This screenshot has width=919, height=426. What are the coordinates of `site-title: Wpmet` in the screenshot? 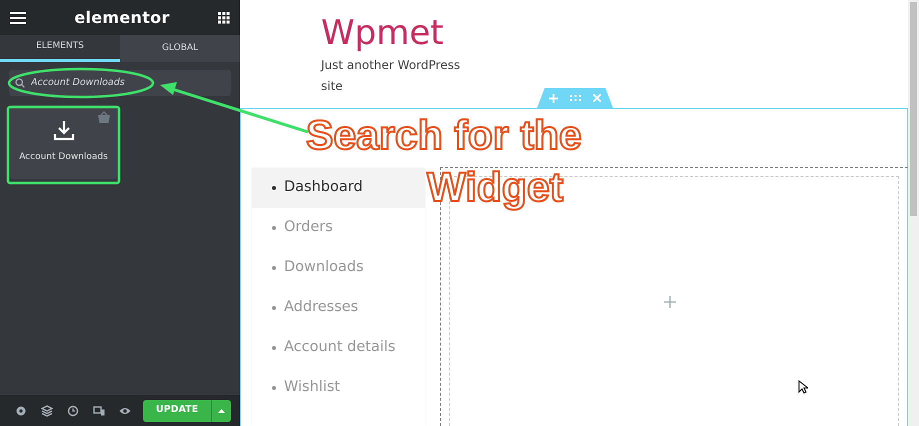 It's located at (382, 33).